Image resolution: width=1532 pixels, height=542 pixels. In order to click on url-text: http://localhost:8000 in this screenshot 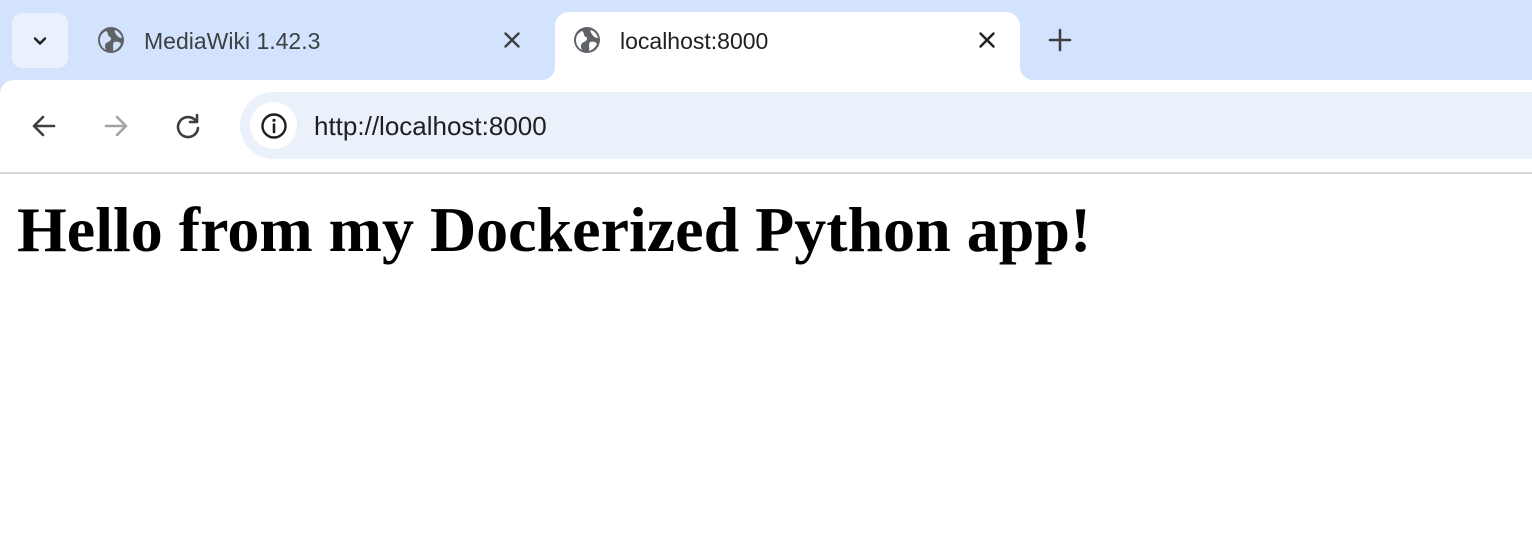, I will do `click(430, 126)`.